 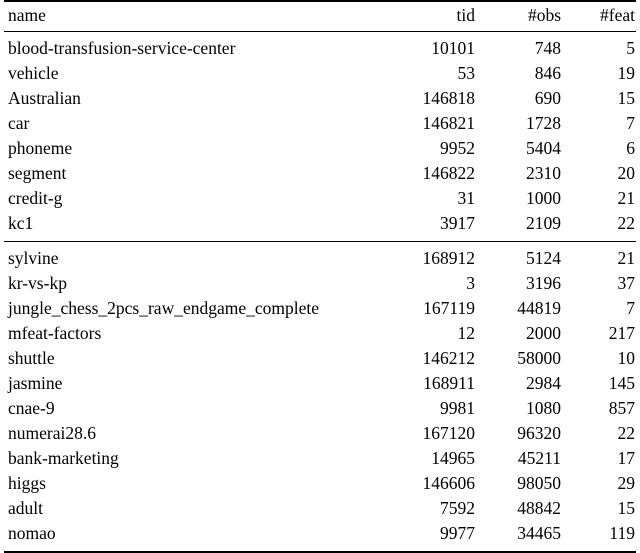 What do you see at coordinates (626, 483) in the screenshot?
I see `cell-feat: 29` at bounding box center [626, 483].